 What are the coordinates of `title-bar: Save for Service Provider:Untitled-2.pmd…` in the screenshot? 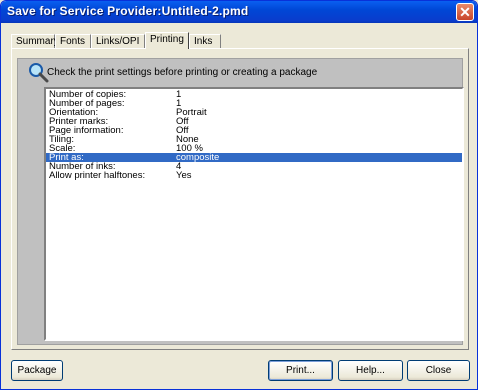 It's located at (239, 12).